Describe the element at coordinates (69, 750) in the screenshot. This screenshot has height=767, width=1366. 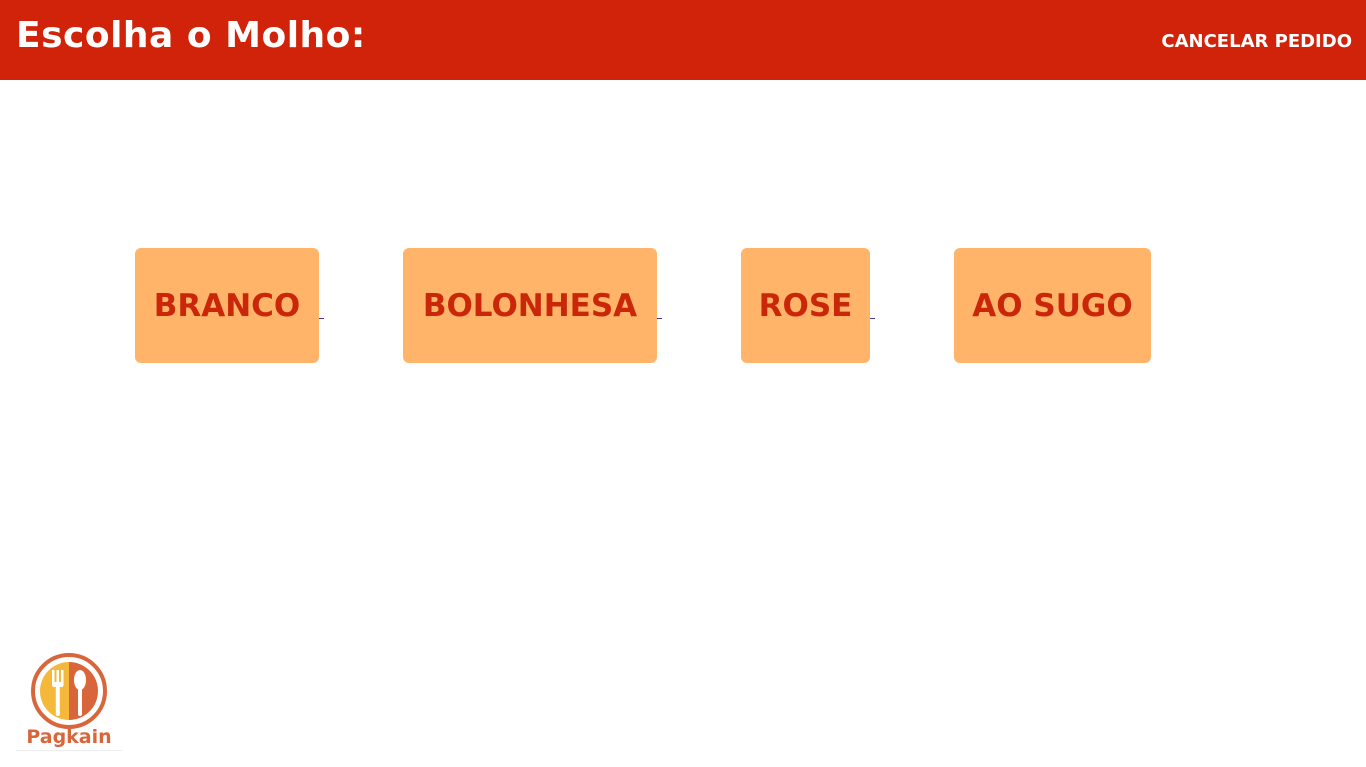
I see `divider` at that location.